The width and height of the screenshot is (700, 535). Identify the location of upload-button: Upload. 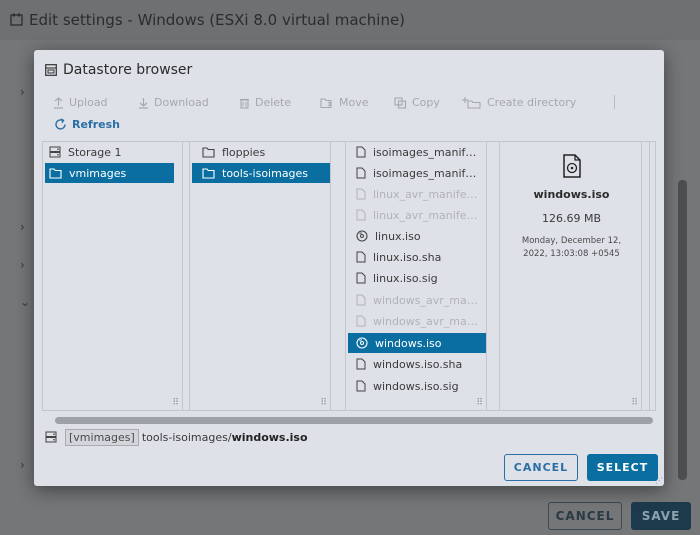
(80, 102).